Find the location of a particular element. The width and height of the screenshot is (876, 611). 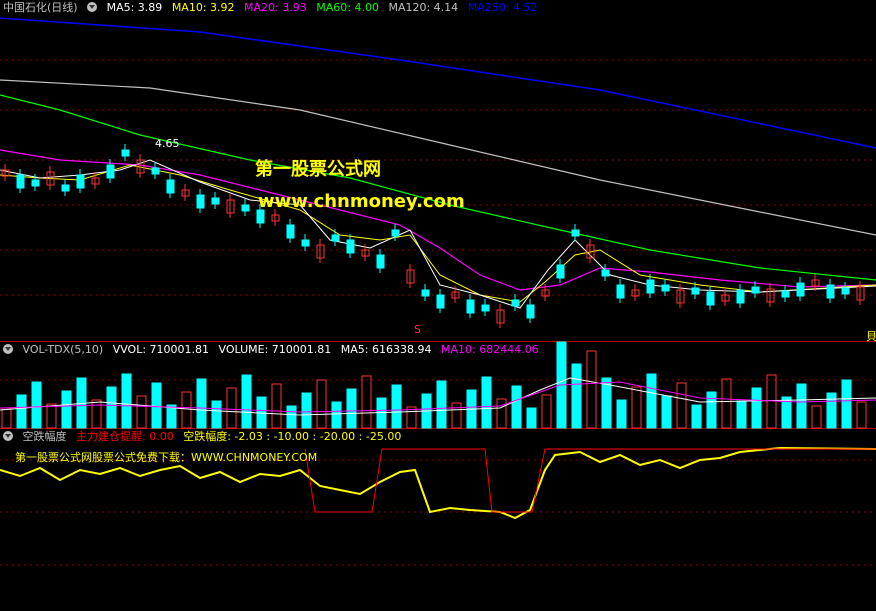

high-price-label: 4.65 is located at coordinates (167, 143).